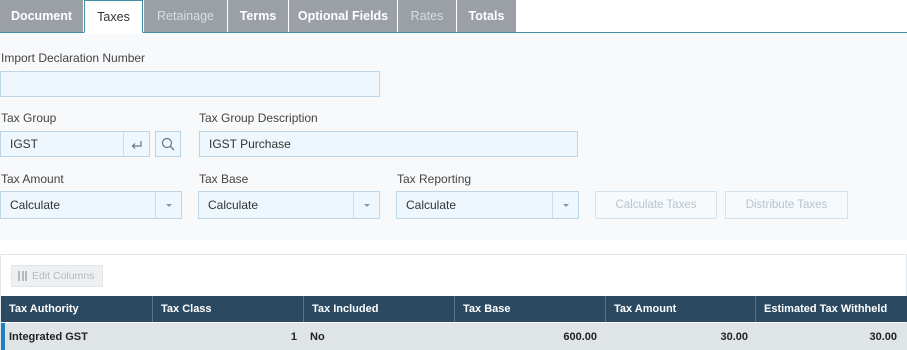 The width and height of the screenshot is (907, 350). What do you see at coordinates (168, 148) in the screenshot?
I see `search-icon` at bounding box center [168, 148].